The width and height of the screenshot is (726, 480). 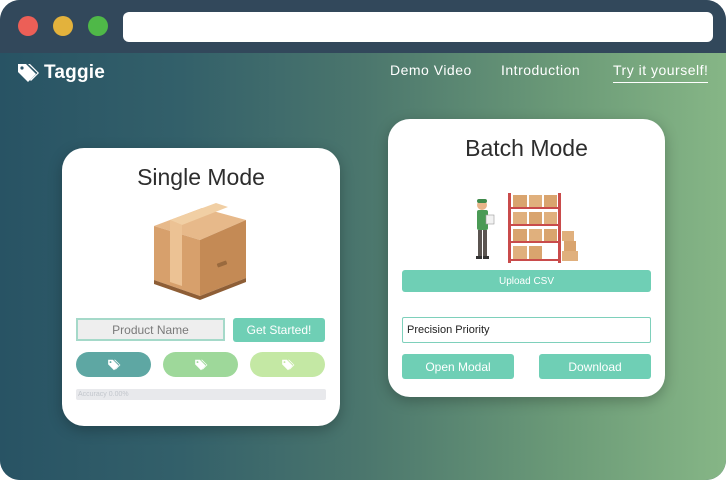 I want to click on nav-demo-video: Demo Video, so click(x=431, y=70).